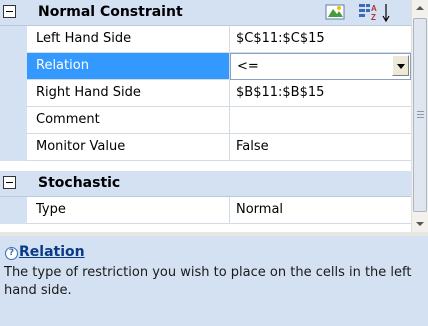 This screenshot has height=326, width=428. Describe the element at coordinates (386, 13) in the screenshot. I see `sort-arrow-icon` at that location.